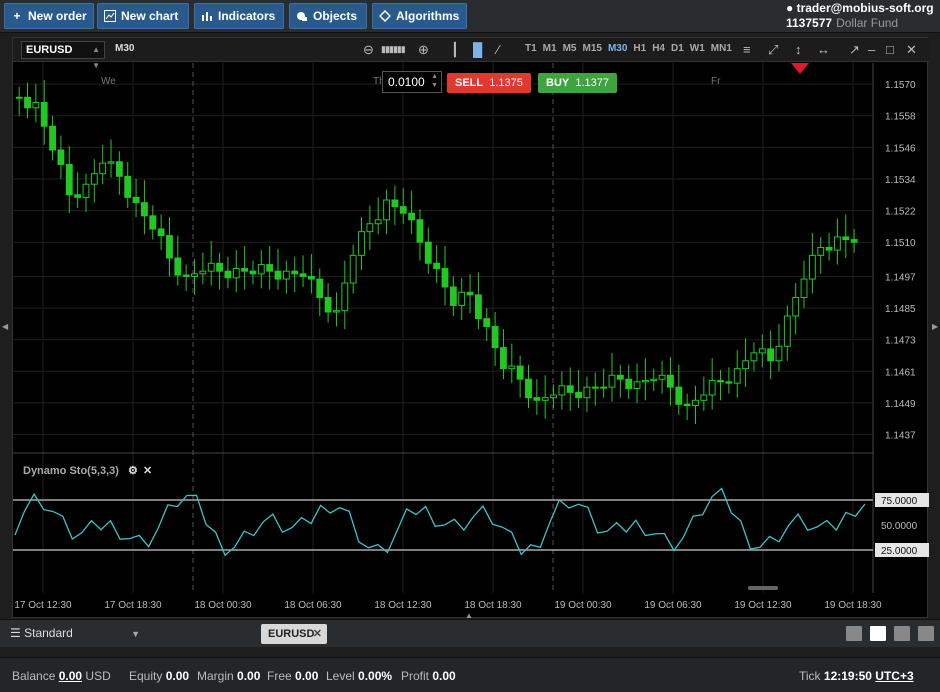  Describe the element at coordinates (900, 372) in the screenshot. I see `price-tick-label: 1.1461` at that location.